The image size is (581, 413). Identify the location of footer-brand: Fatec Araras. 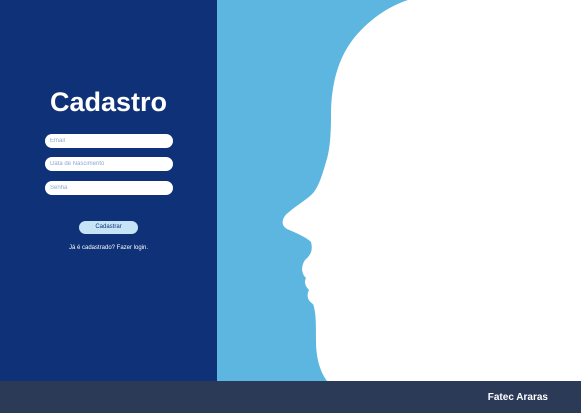
(517, 397).